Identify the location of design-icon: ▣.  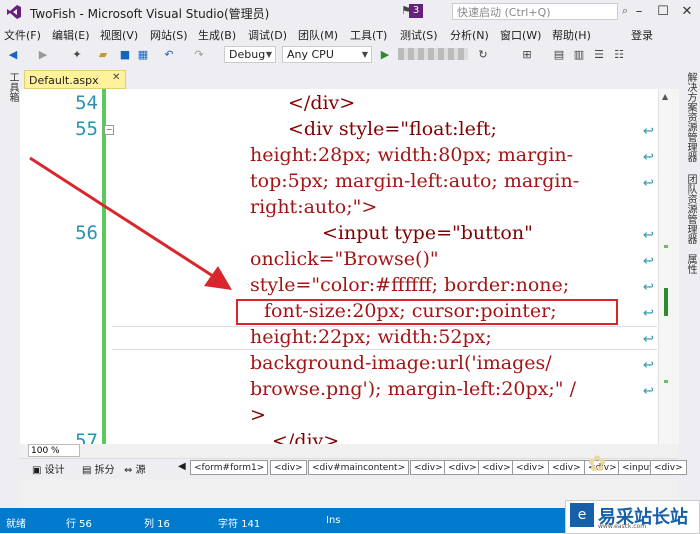
(37, 470).